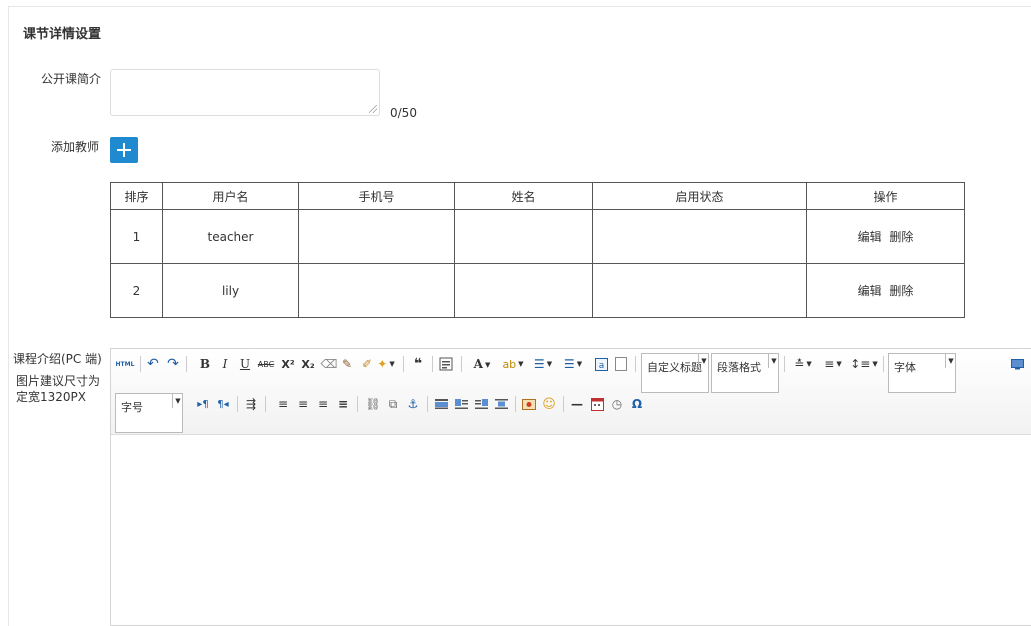 This screenshot has width=1031, height=626. I want to click on select-all-icon: a, so click(601, 364).